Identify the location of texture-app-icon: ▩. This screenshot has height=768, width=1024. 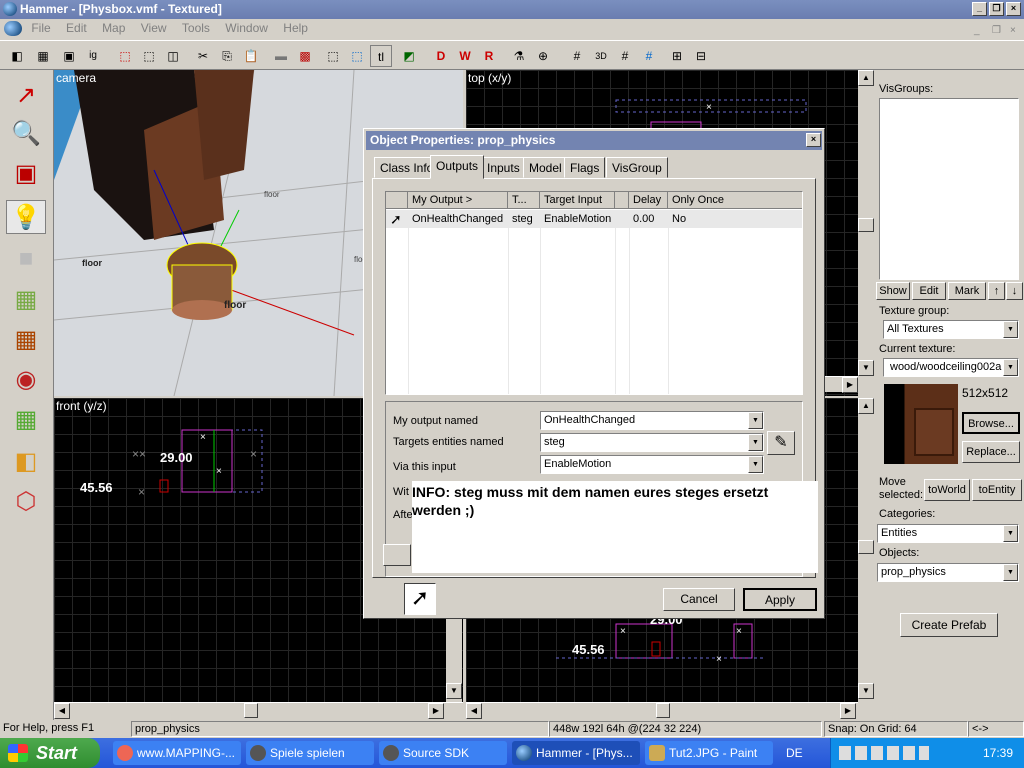
(305, 56).